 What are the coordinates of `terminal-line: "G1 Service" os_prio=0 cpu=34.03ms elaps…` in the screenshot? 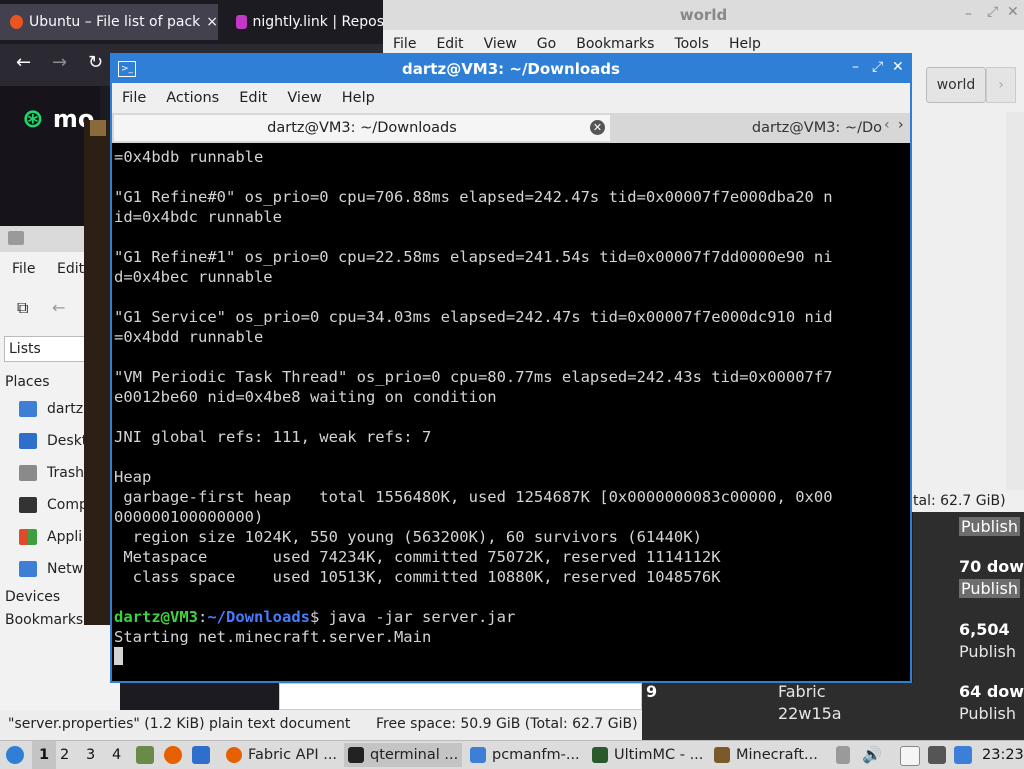 It's located at (473, 317).